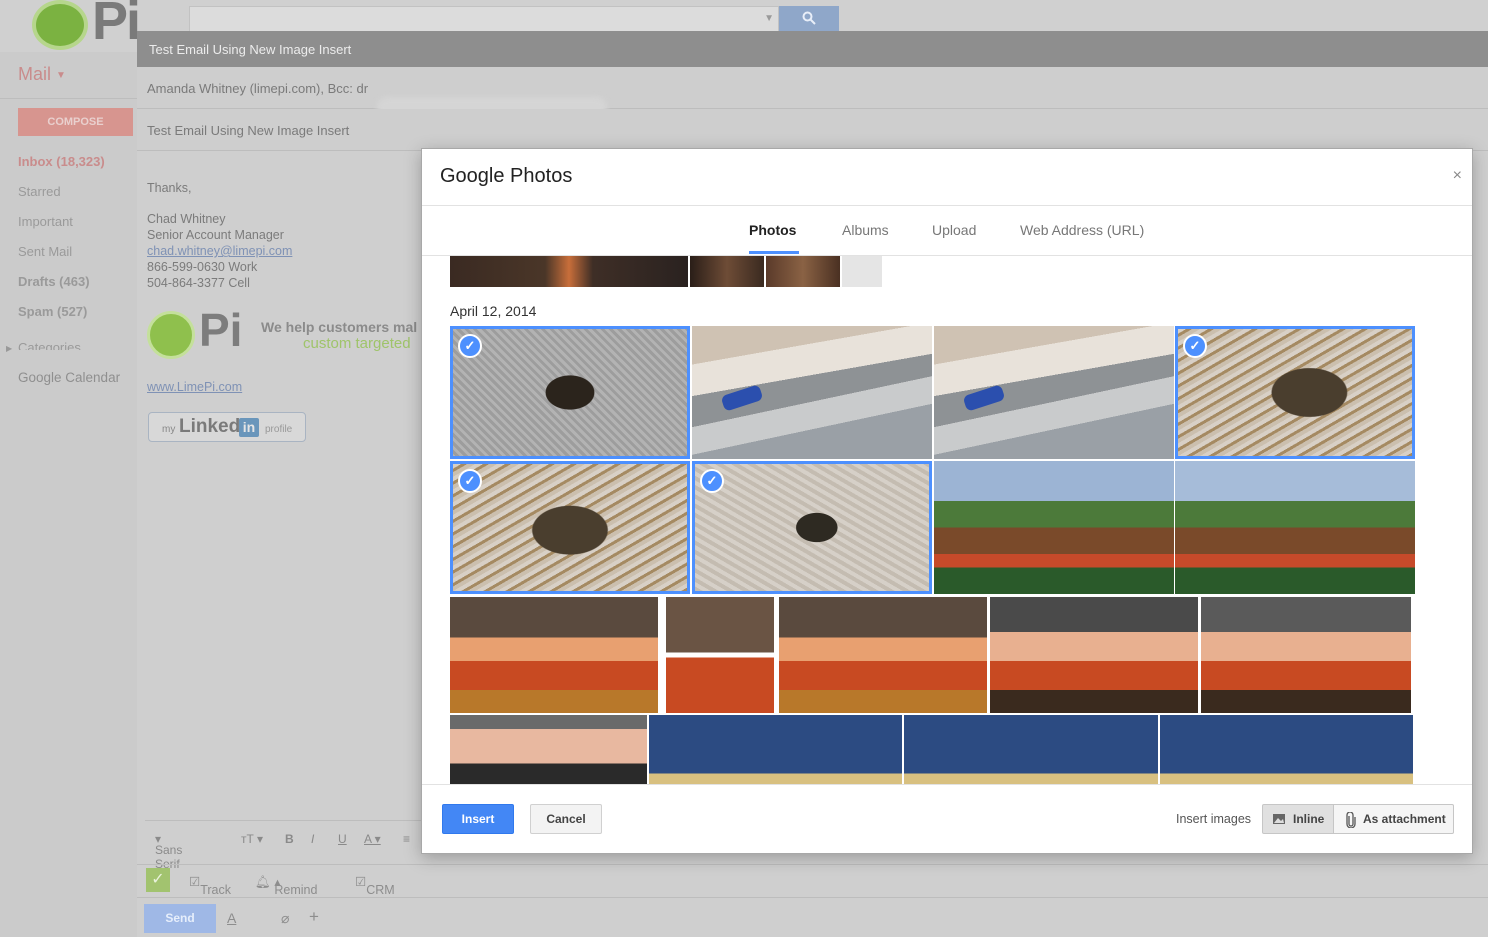 This screenshot has height=937, width=1488. Describe the element at coordinates (69, 377) in the screenshot. I see `sidebar-item-calendar: Google Calendar` at that location.